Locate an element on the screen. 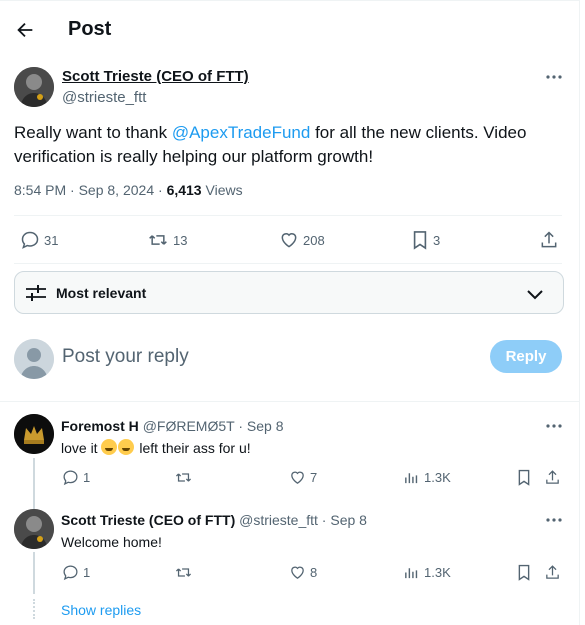  bookmark-action: 3 is located at coordinates (425, 240).